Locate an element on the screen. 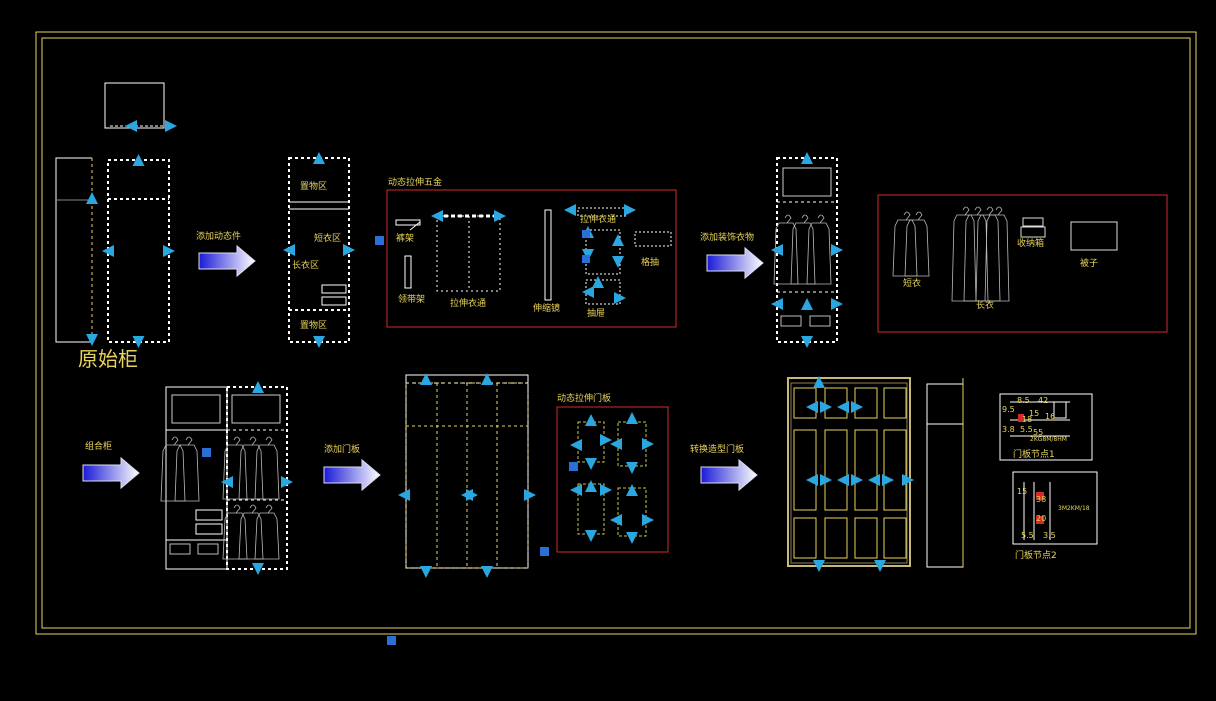  node1-profile is located at coordinates (1060, 410).